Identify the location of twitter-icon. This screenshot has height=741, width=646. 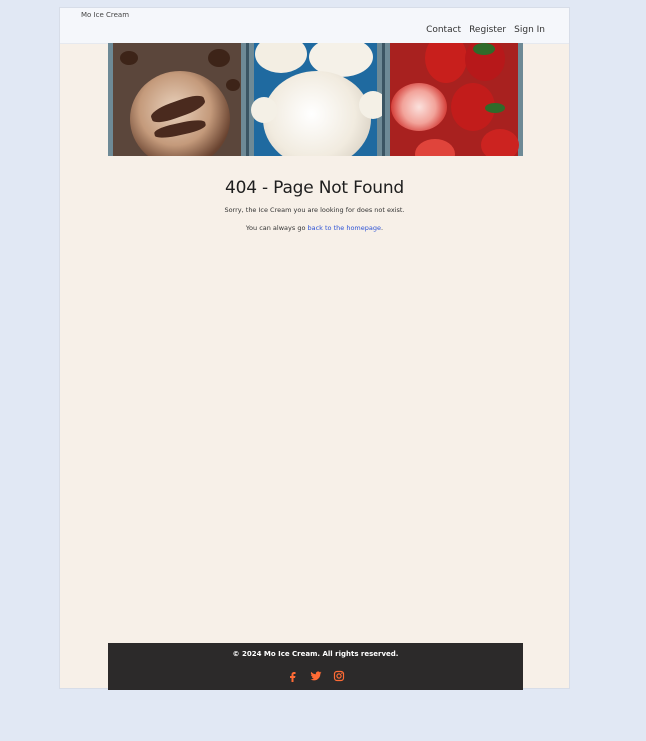
(316, 676).